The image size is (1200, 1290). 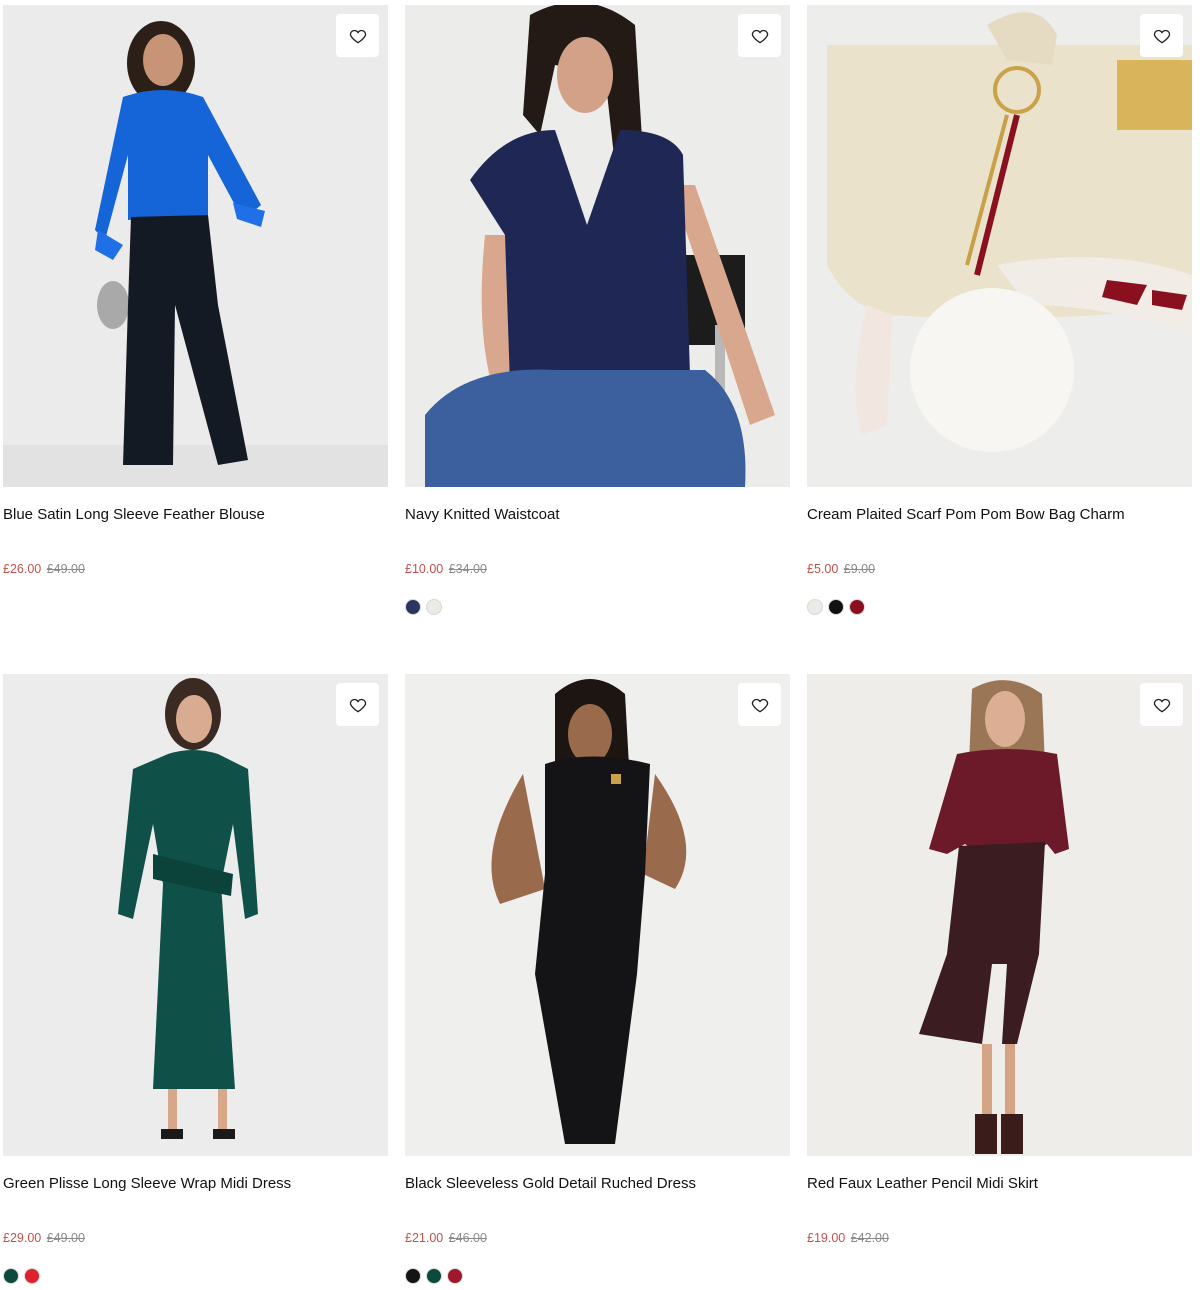 I want to click on product-title: Blue Satin Long Sleeve Feather Blouse, so click(x=134, y=515).